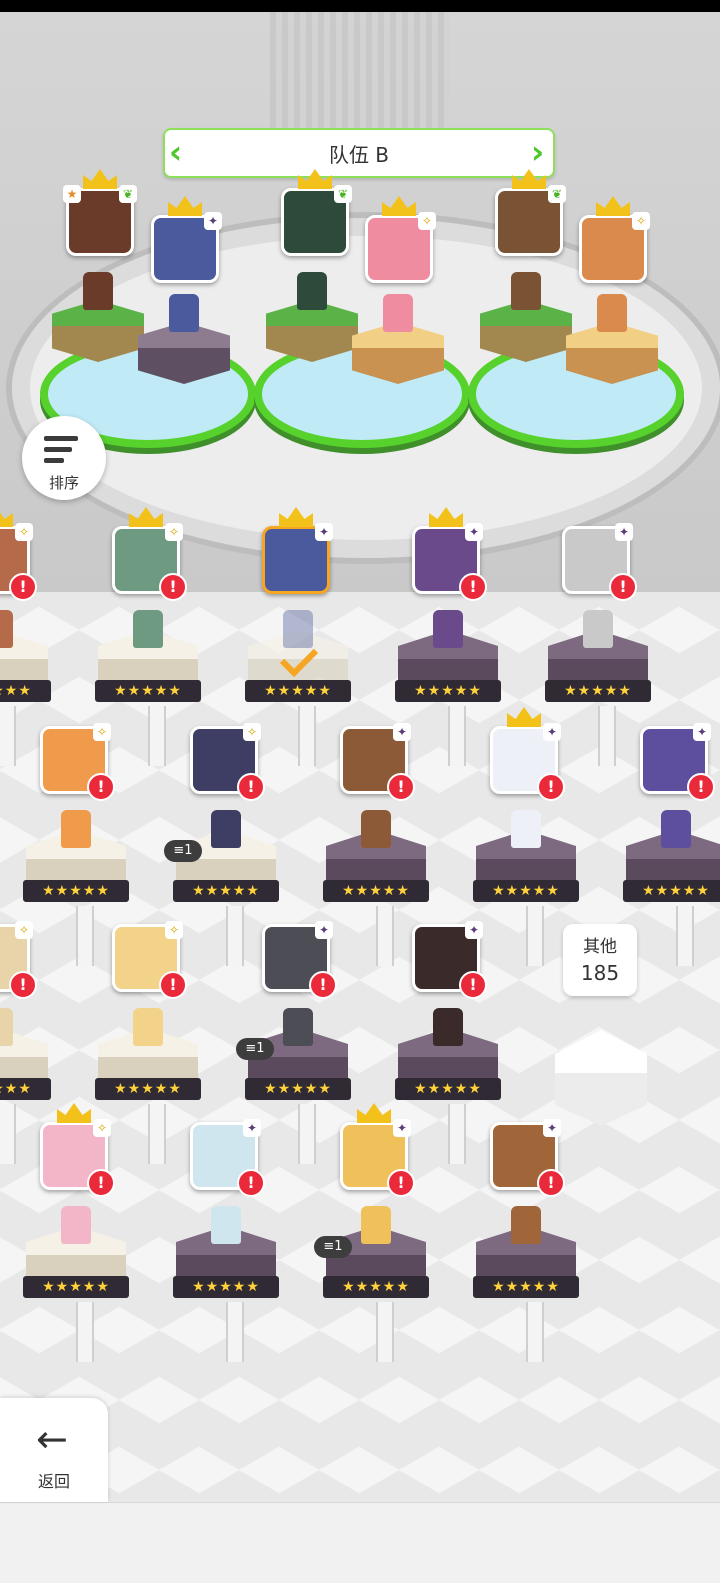 The height and width of the screenshot is (1583, 720). Describe the element at coordinates (359, 154) in the screenshot. I see `team-title: 队伍 B` at that location.